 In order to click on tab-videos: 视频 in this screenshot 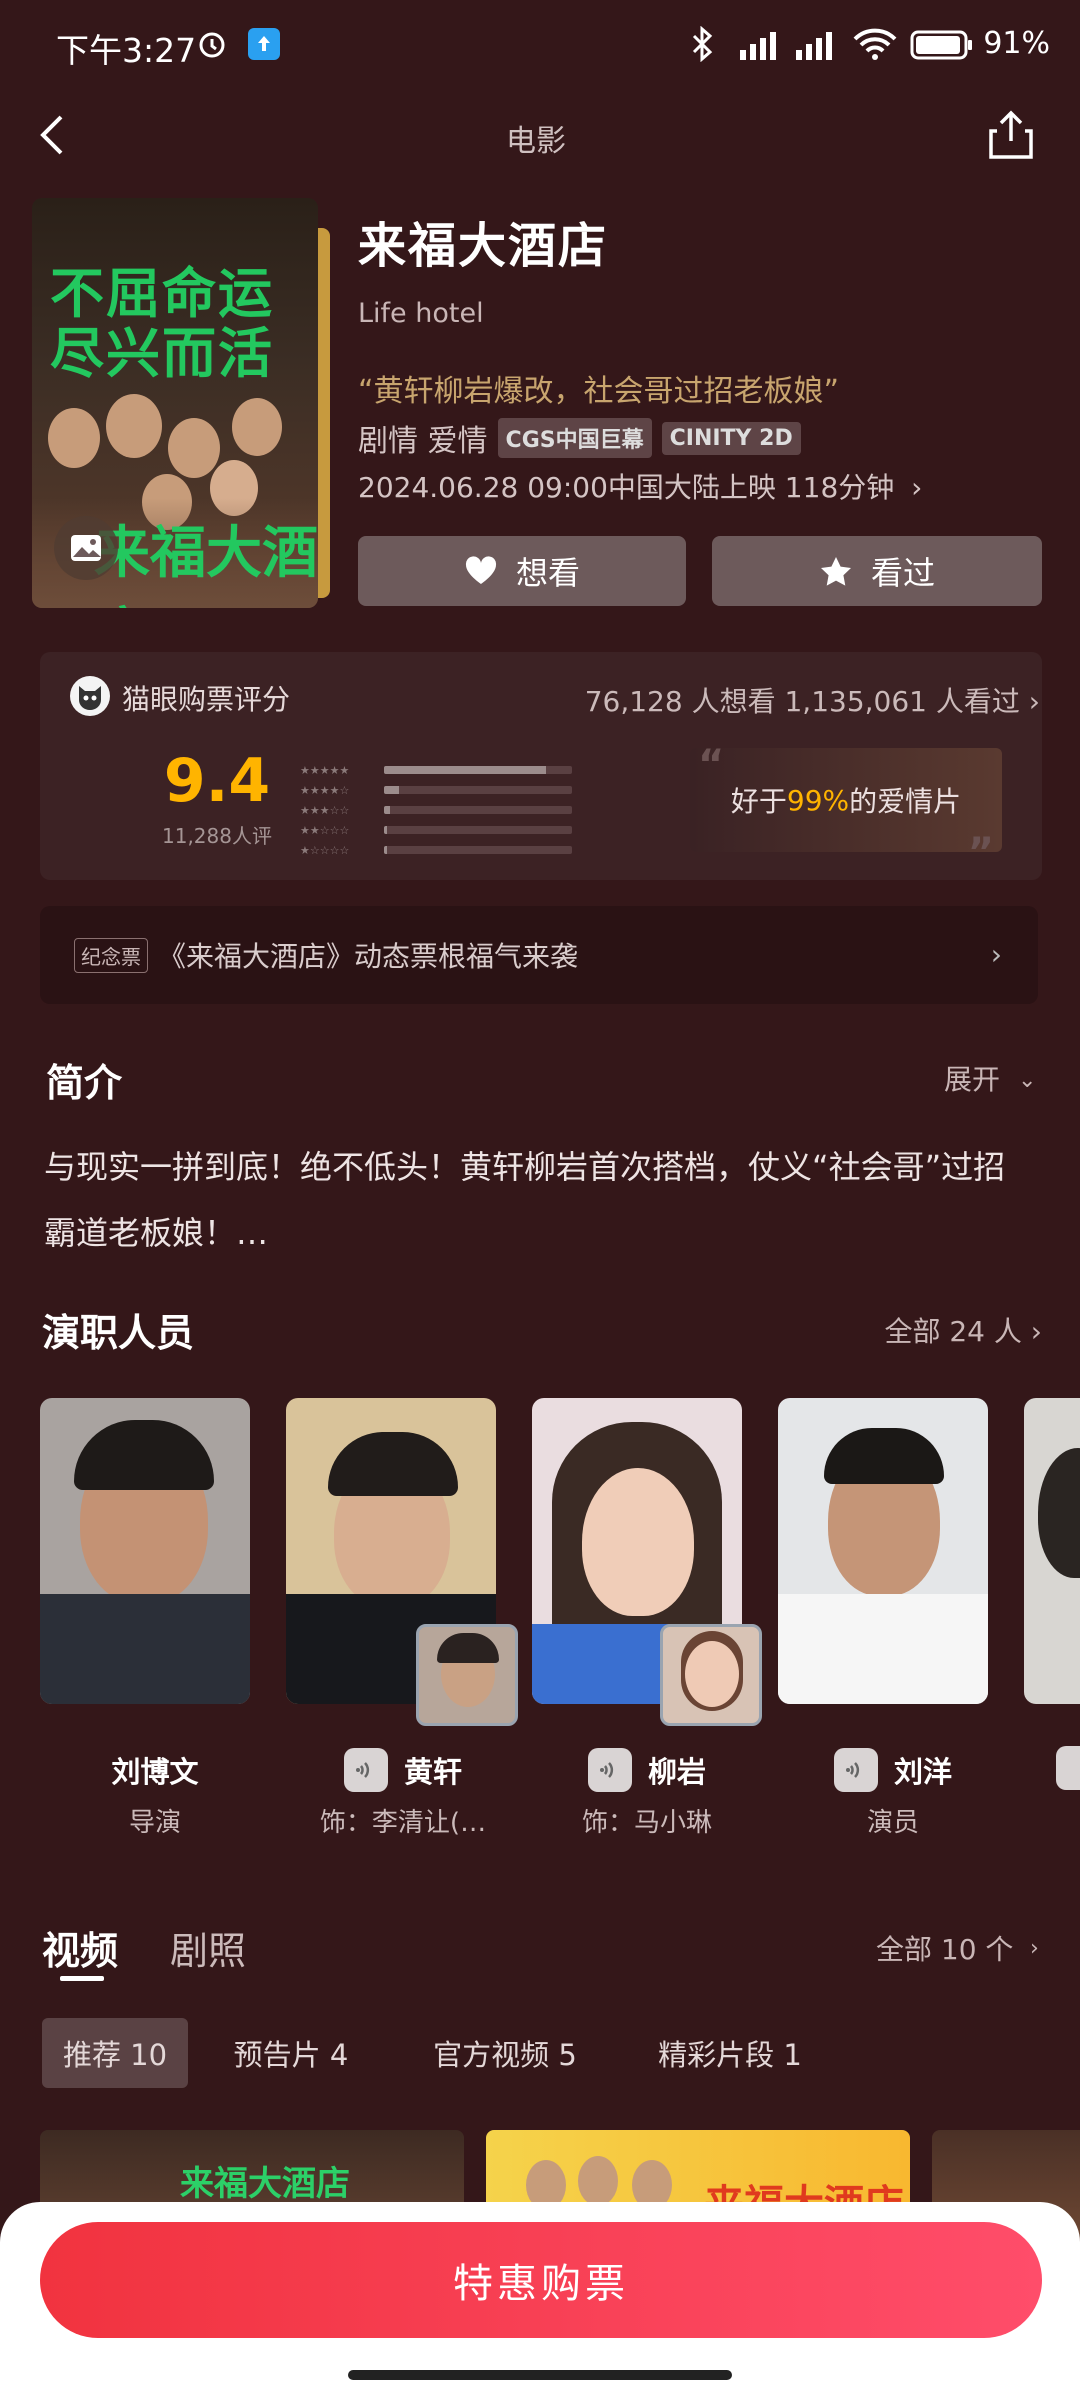, I will do `click(80, 1947)`.